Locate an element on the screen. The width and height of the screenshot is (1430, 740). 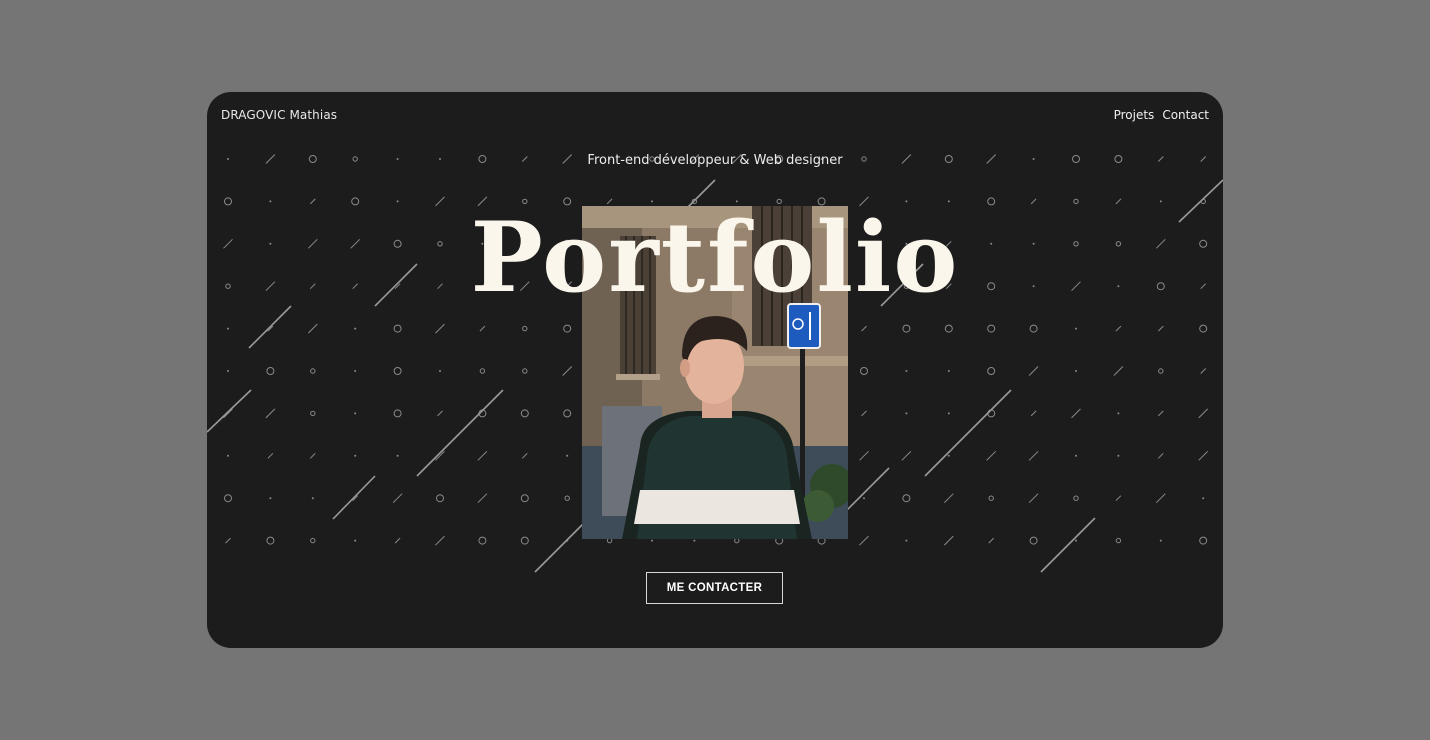
nav-link-contact: Contact is located at coordinates (1185, 115).